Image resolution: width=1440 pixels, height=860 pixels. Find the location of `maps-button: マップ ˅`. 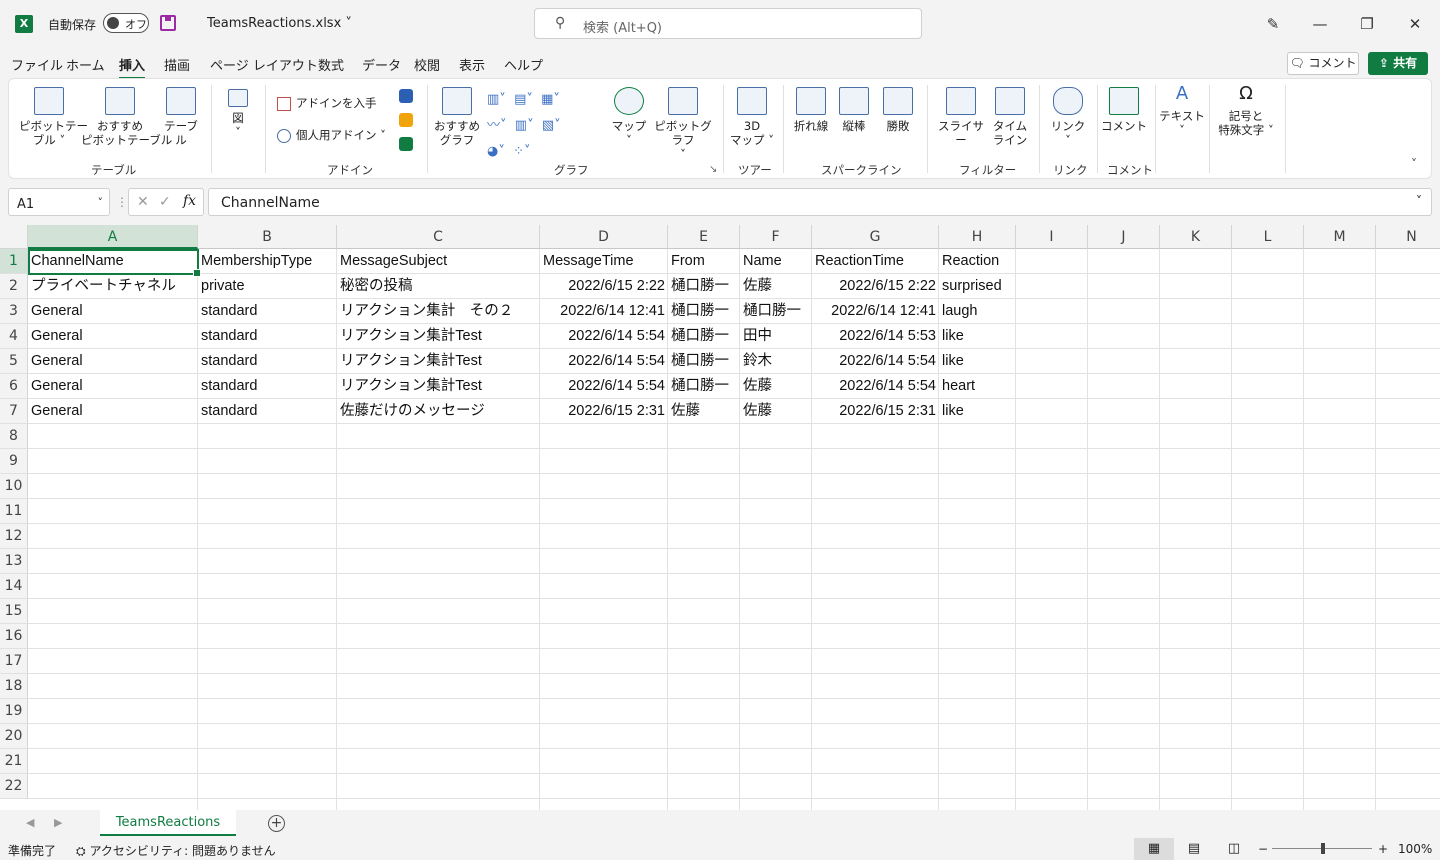

maps-button: マップ ˅ is located at coordinates (629, 117).